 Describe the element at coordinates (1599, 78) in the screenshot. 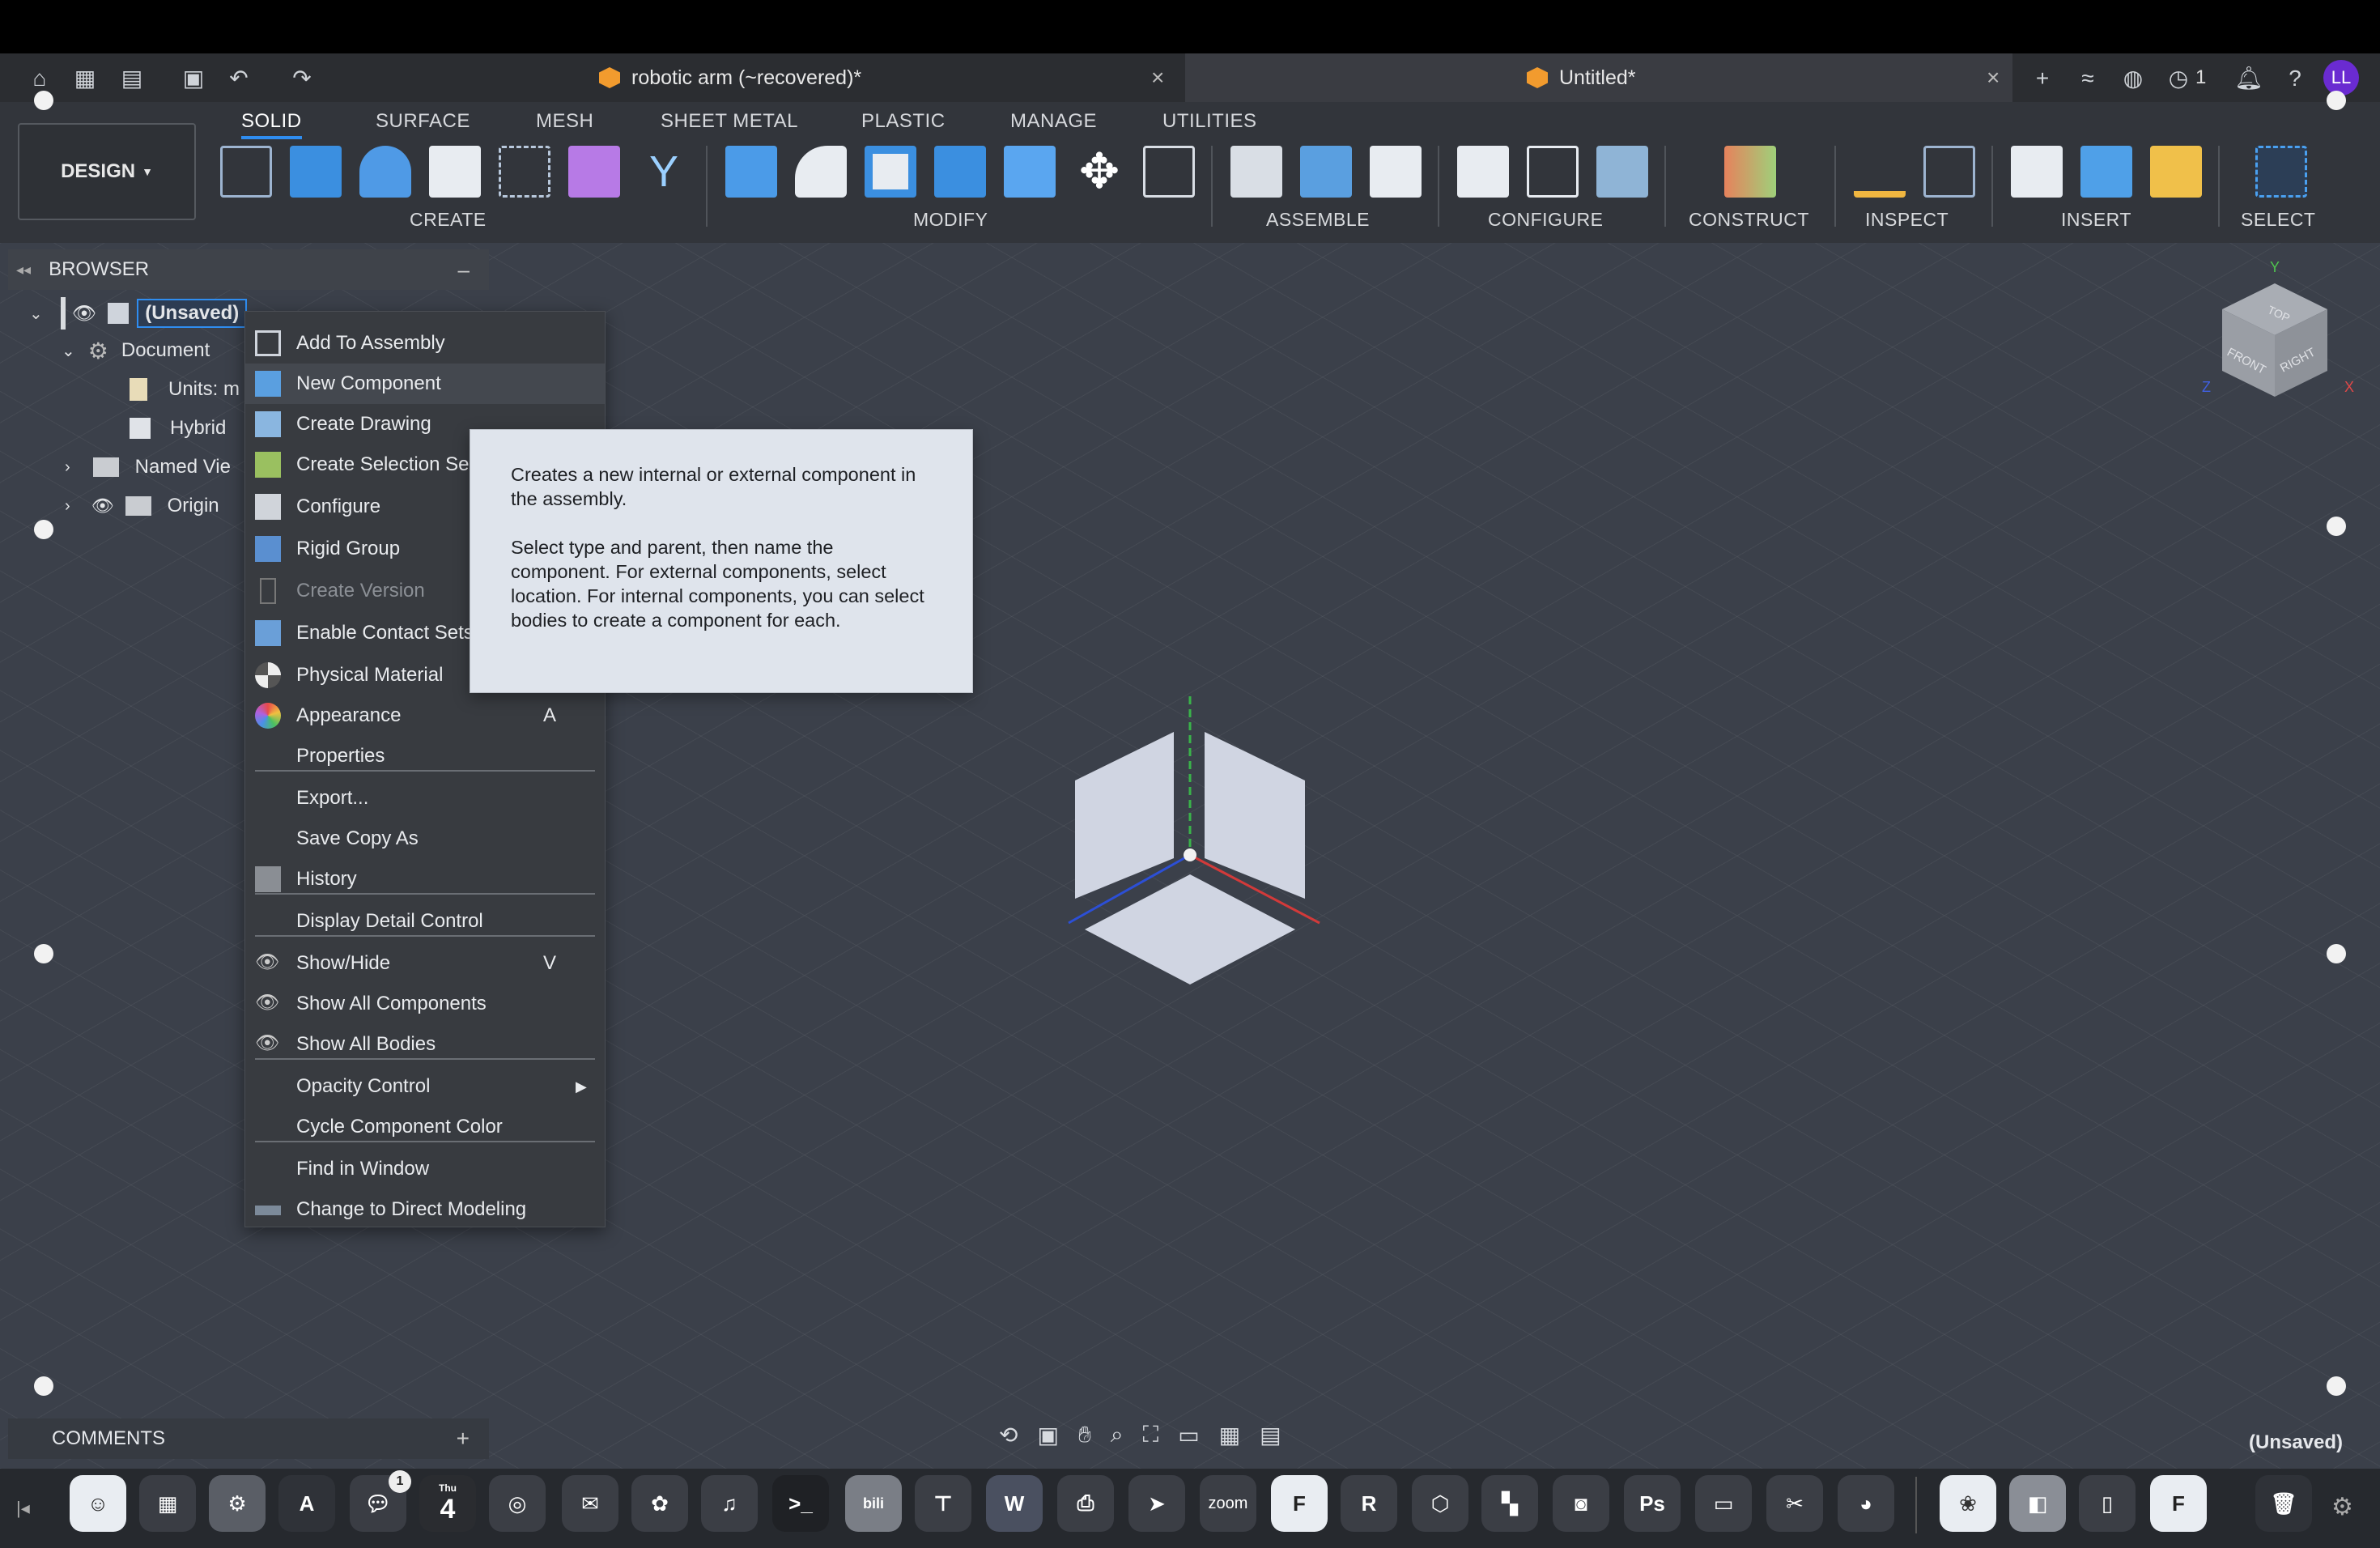

I see `tab-untitled: Untitled* ×` at that location.